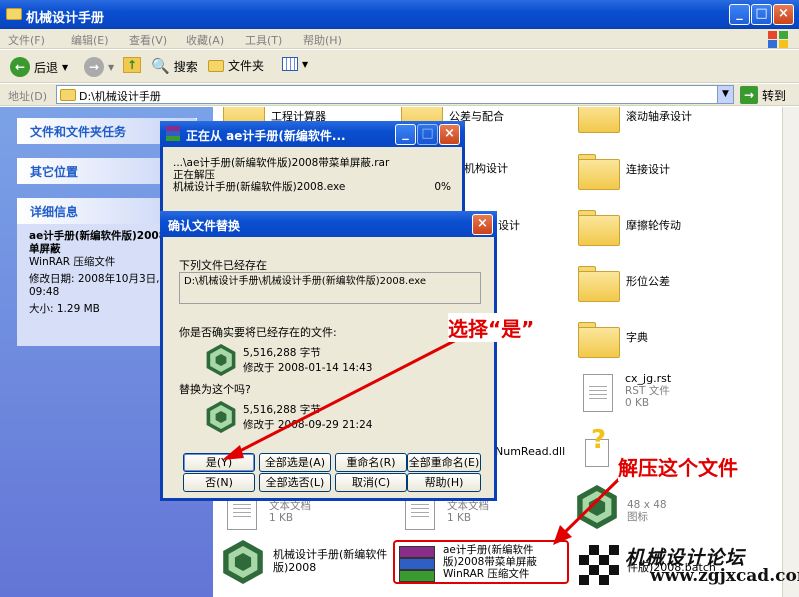  Describe the element at coordinates (233, 452) in the screenshot. I see `arrow-head` at that location.